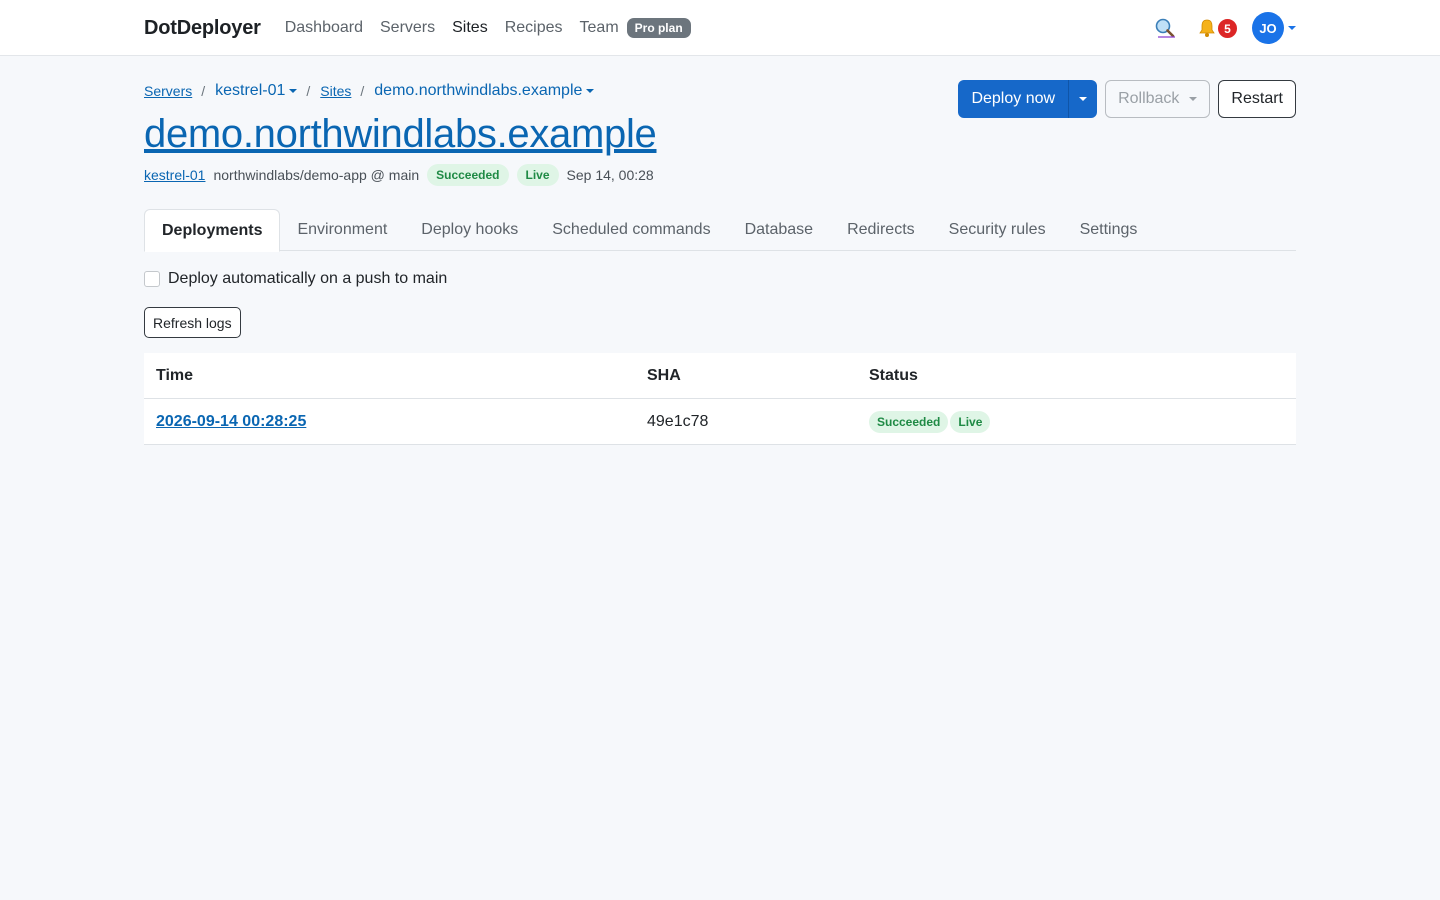  I want to click on tab-database: Database, so click(779, 230).